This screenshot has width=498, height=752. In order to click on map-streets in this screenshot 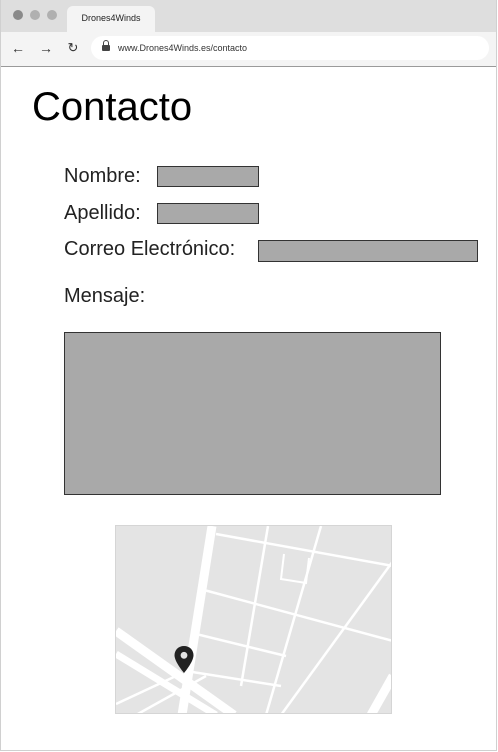, I will do `click(253, 619)`.